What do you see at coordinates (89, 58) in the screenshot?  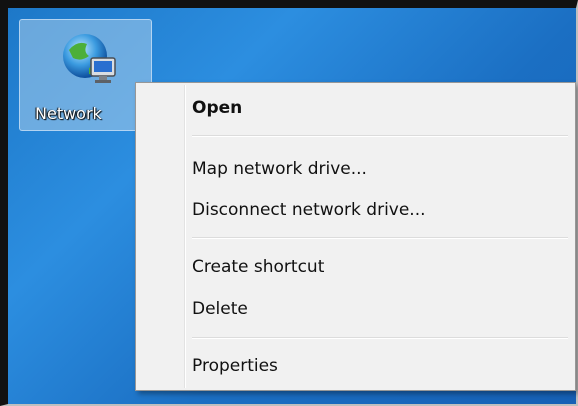 I see `network-icon` at bounding box center [89, 58].